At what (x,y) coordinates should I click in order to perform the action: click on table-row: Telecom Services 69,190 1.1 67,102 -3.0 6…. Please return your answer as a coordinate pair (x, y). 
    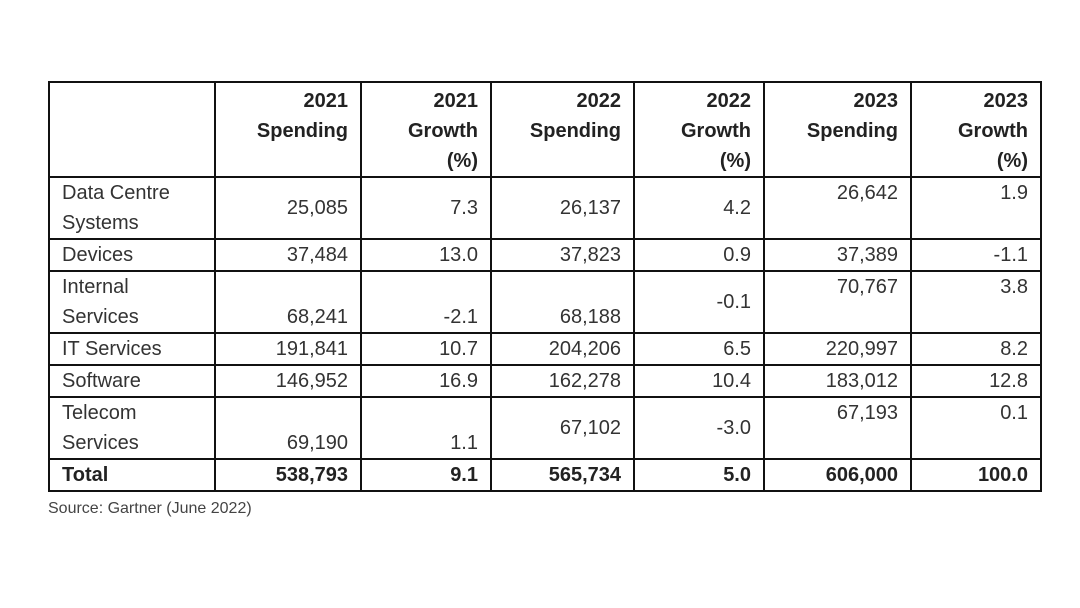
    Looking at the image, I should click on (545, 428).